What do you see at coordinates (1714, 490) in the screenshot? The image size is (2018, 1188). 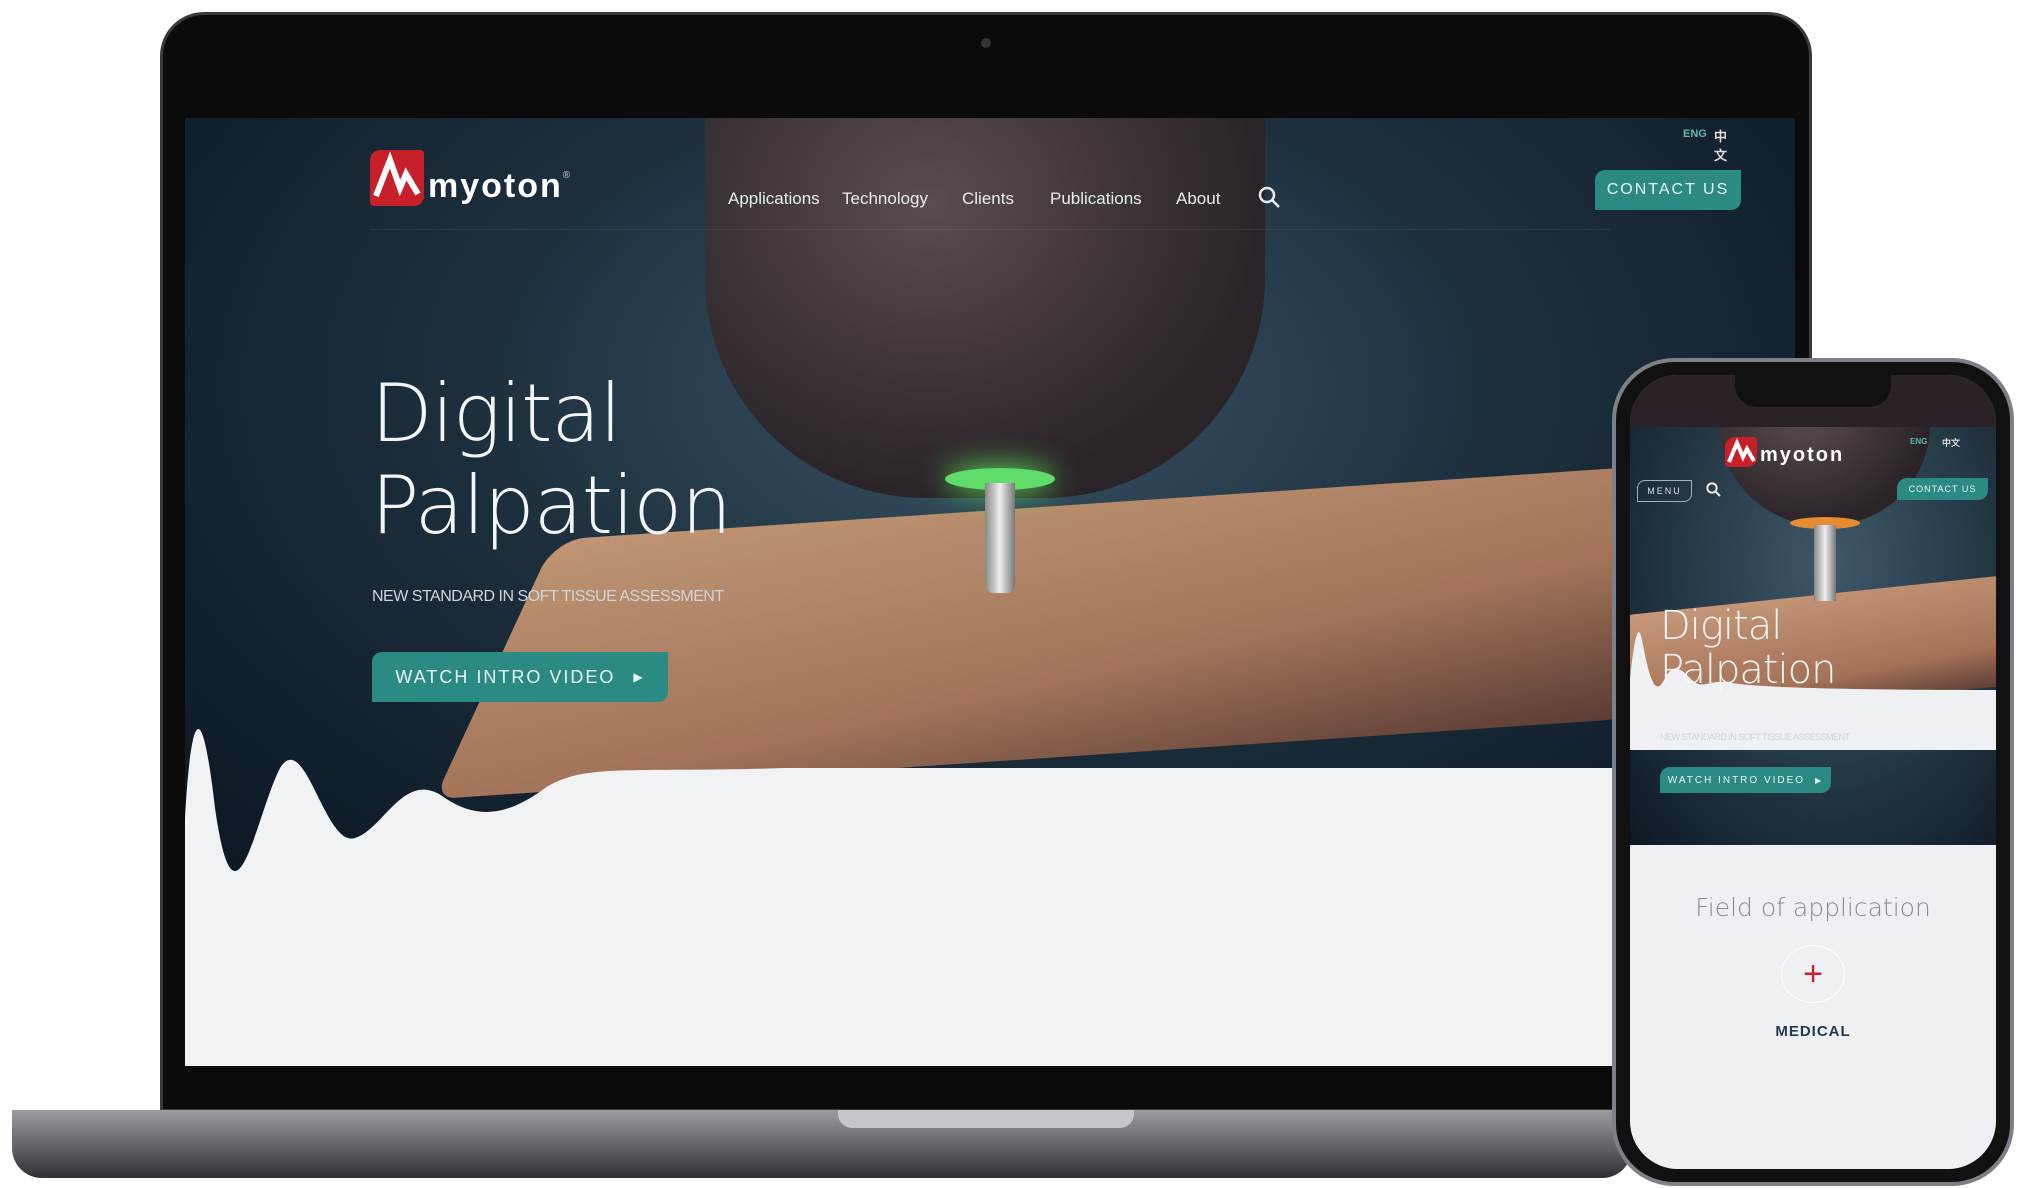 I see `mobile-search-icon` at bounding box center [1714, 490].